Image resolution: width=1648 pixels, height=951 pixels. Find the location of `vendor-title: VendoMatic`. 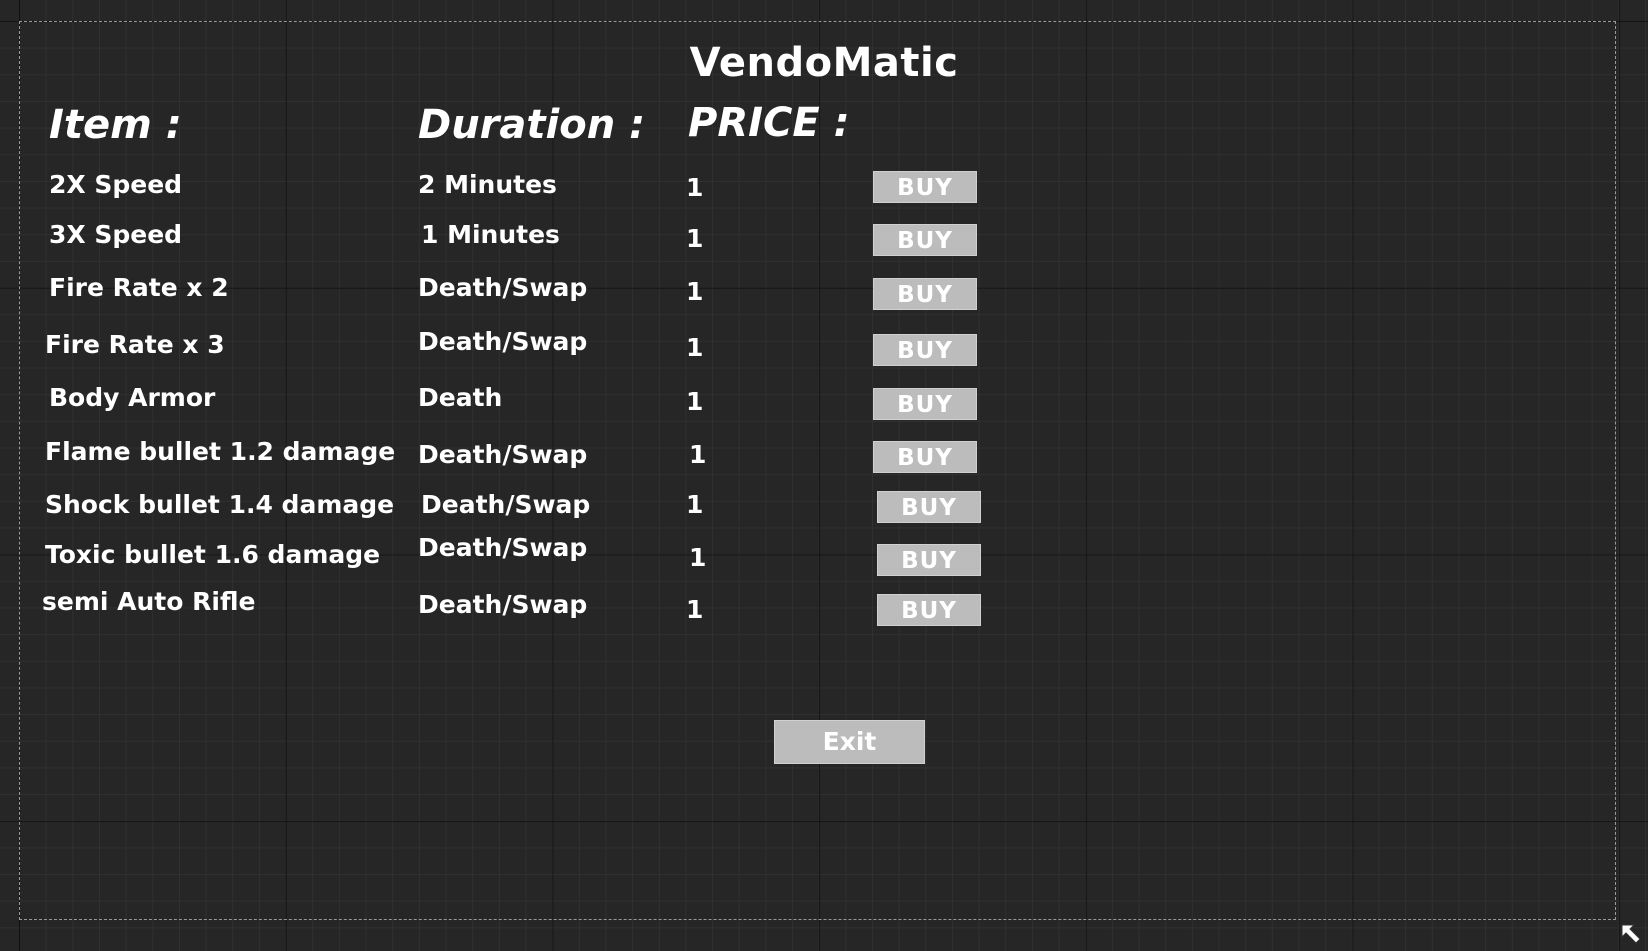

vendor-title: VendoMatic is located at coordinates (824, 63).